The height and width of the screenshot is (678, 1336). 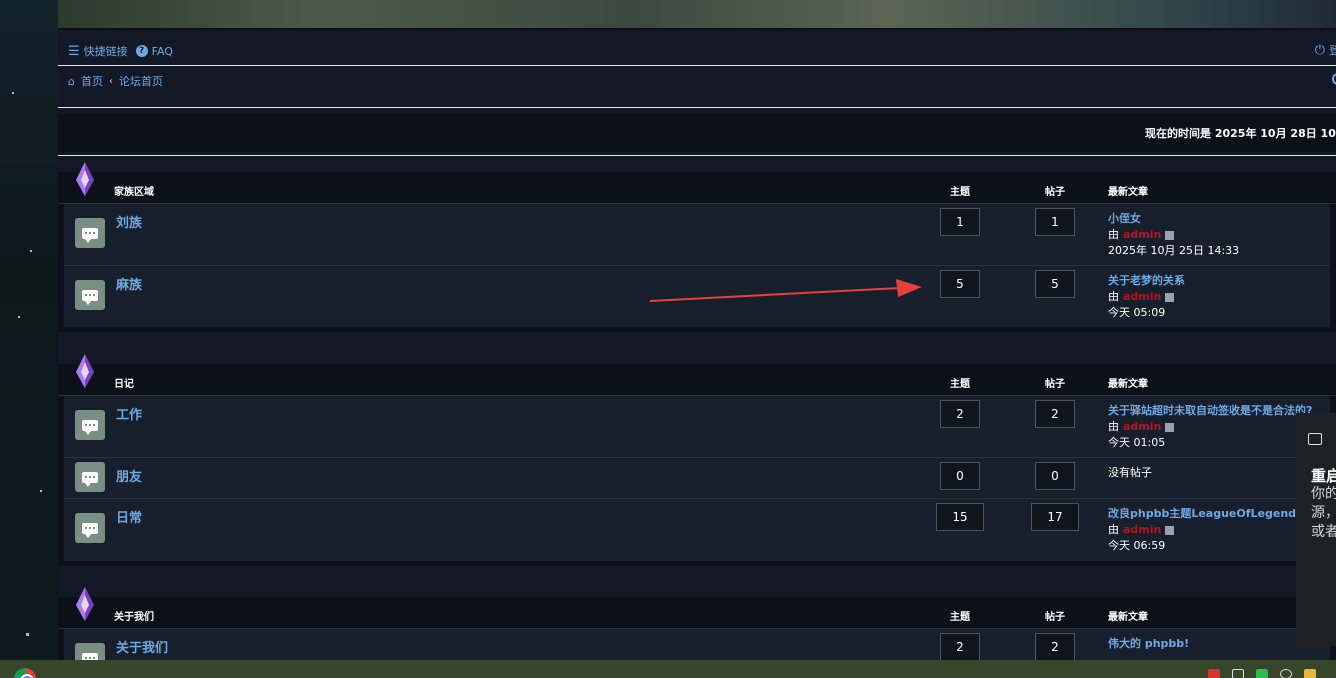 I want to click on login-link: ⏻ 登, so click(x=1325, y=50).